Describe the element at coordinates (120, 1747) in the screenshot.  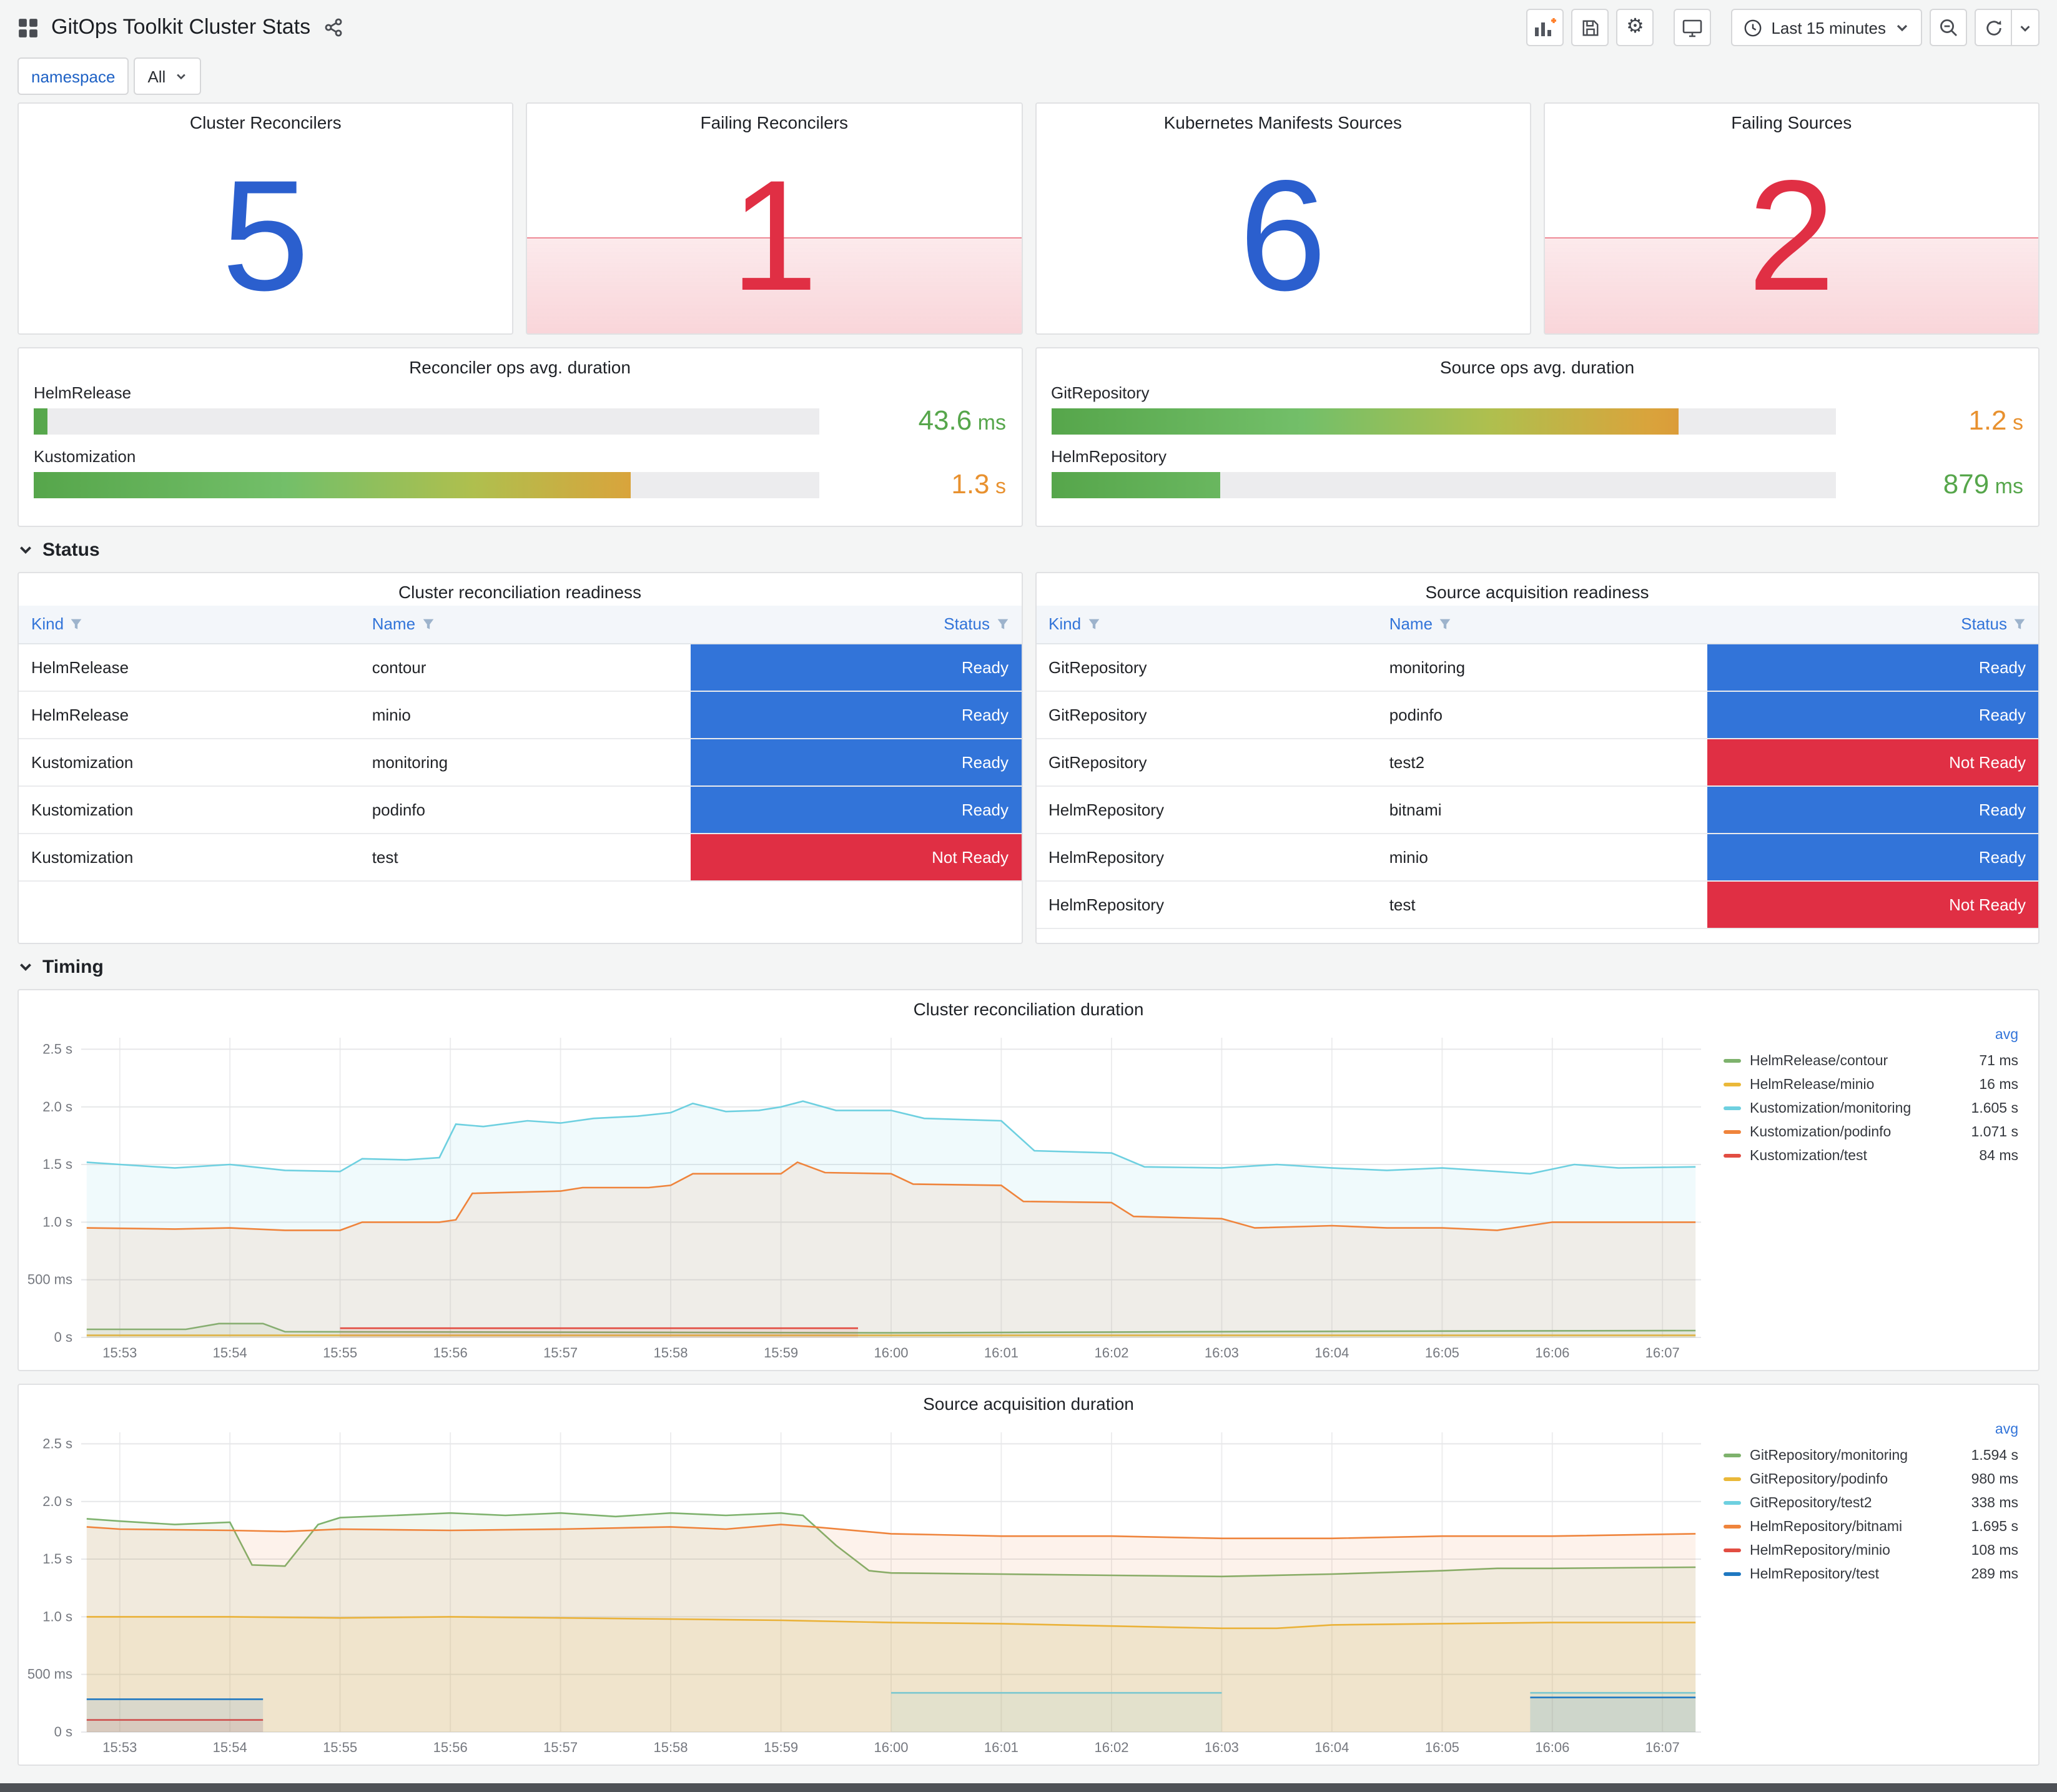
I see `svg-text: 15:53` at that location.